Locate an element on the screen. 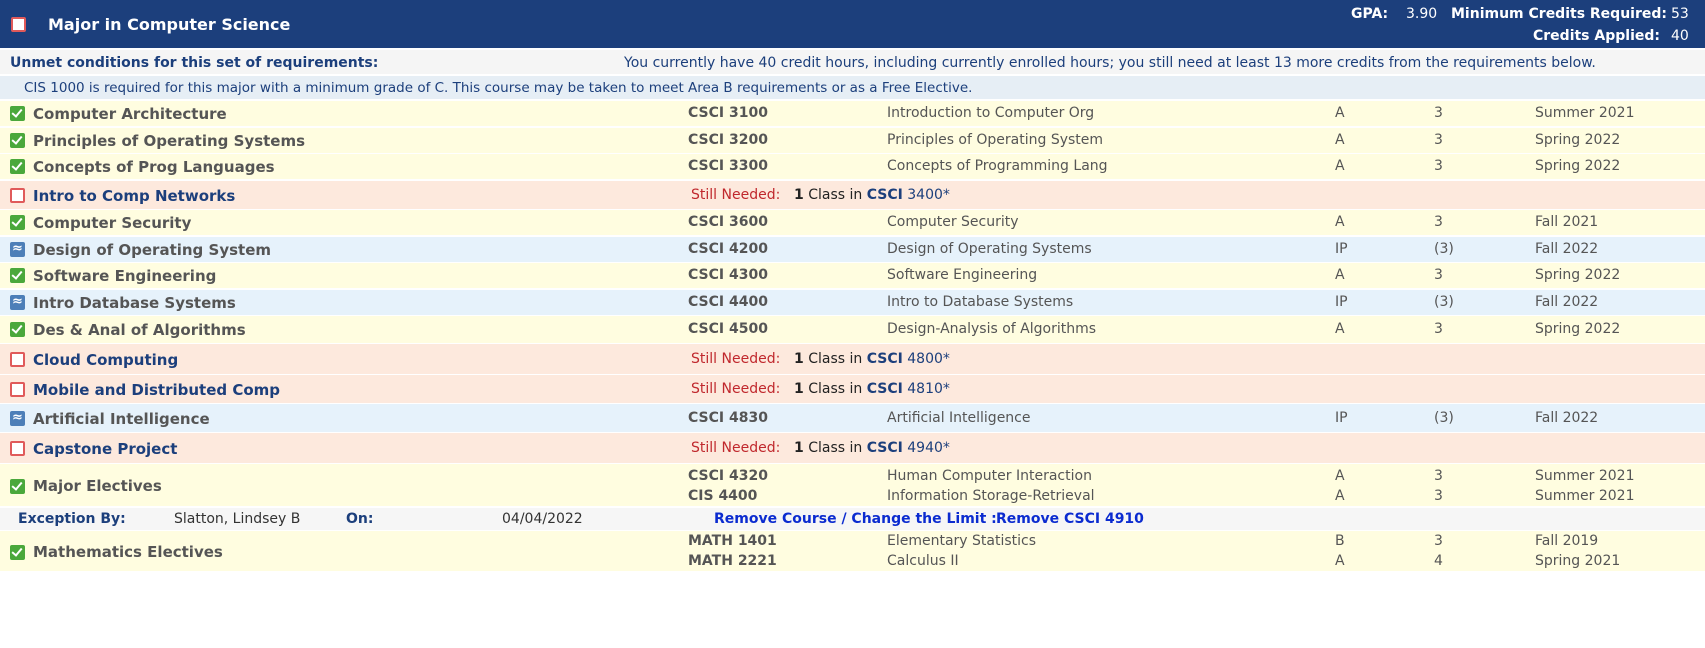 The width and height of the screenshot is (1705, 648). requirement-name: Capstone Project is located at coordinates (105, 449).